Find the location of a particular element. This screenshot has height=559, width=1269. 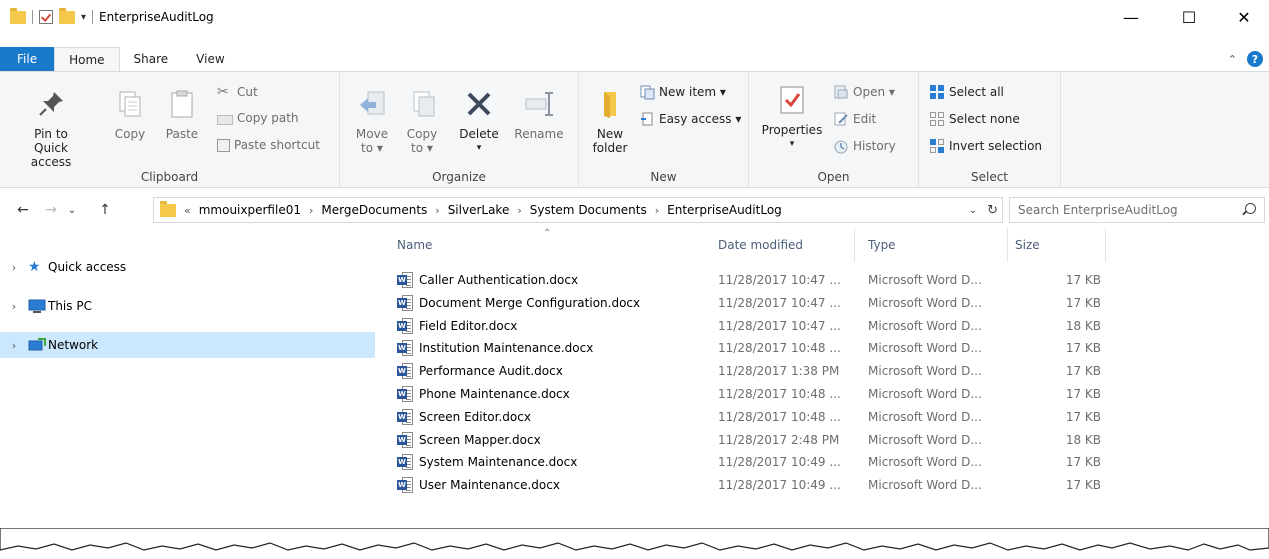

properties-dropdown-icon: ▾ is located at coordinates (792, 144).